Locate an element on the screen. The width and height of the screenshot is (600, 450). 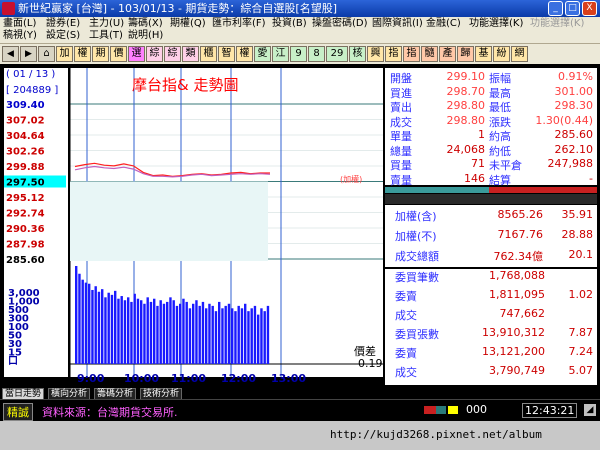
data-source: 資料來源：台灣期貨交易所. is located at coordinates (110, 412).